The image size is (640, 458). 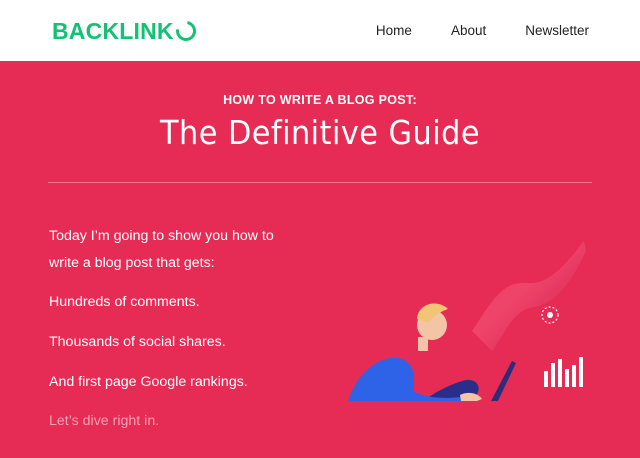 What do you see at coordinates (148, 382) in the screenshot?
I see `benefit-rankings: And first page Google rankings.` at bounding box center [148, 382].